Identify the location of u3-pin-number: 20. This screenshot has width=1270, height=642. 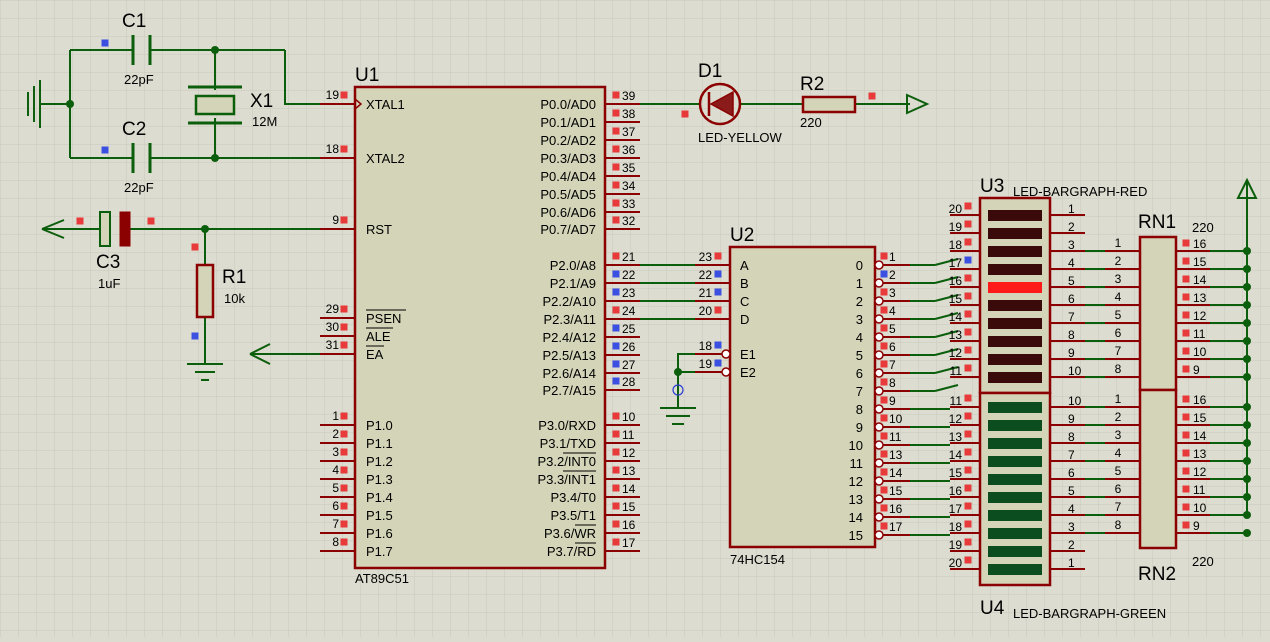
(956, 209).